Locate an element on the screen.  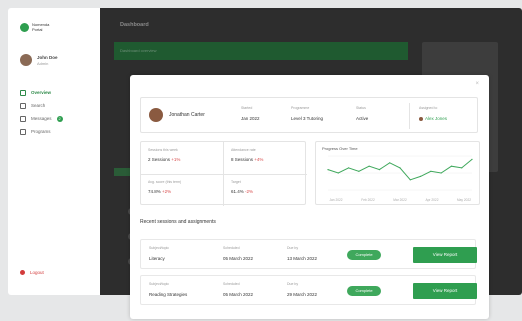
field-label: Started is located at coordinates (247, 108).